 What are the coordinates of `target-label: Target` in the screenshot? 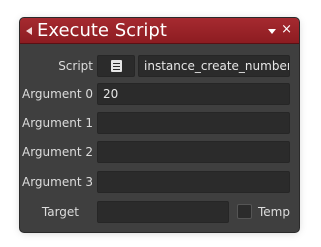 It's located at (60, 212).